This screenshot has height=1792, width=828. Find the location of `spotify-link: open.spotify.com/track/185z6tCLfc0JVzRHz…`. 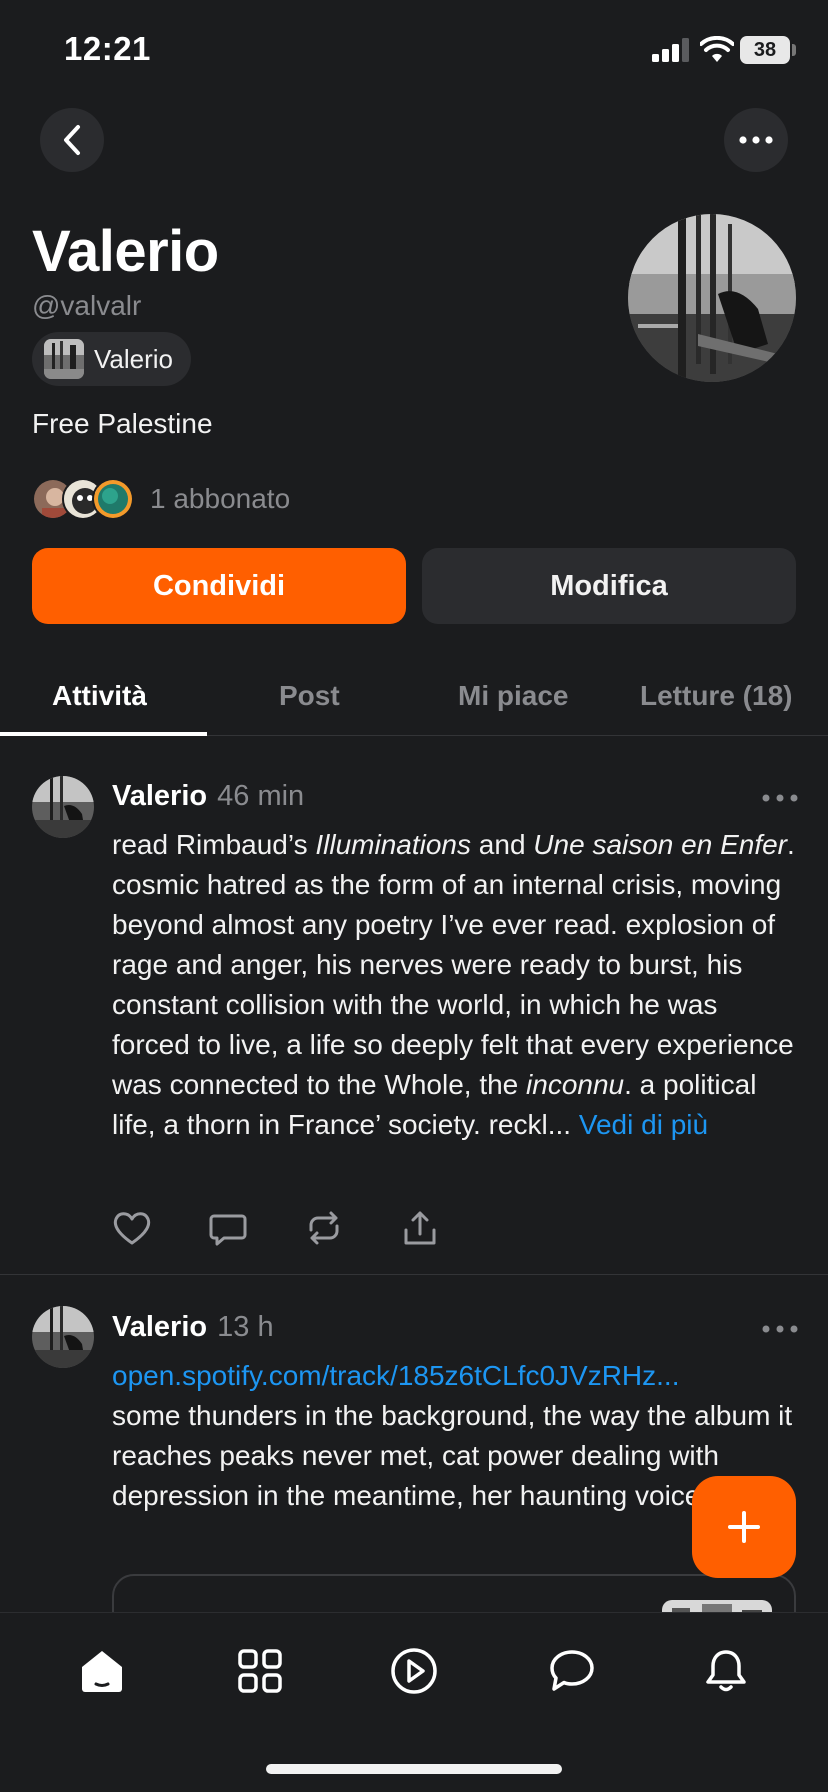

spotify-link: open.spotify.com/track/185z6tCLfc0JVzRHz… is located at coordinates (457, 1376).